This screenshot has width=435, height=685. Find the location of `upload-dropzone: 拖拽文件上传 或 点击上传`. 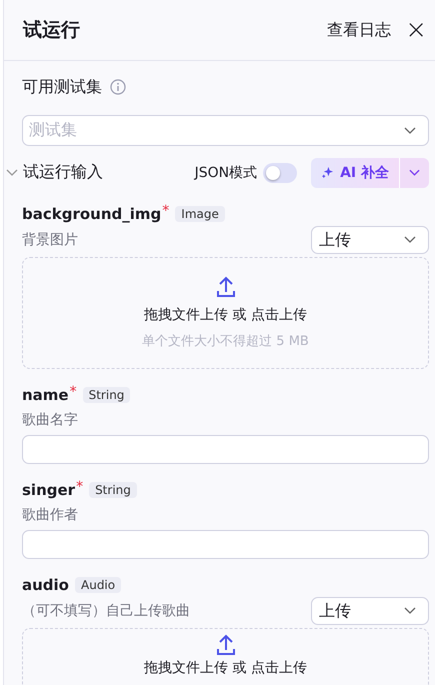

upload-dropzone: 拖拽文件上传 或 点击上传 is located at coordinates (225, 656).